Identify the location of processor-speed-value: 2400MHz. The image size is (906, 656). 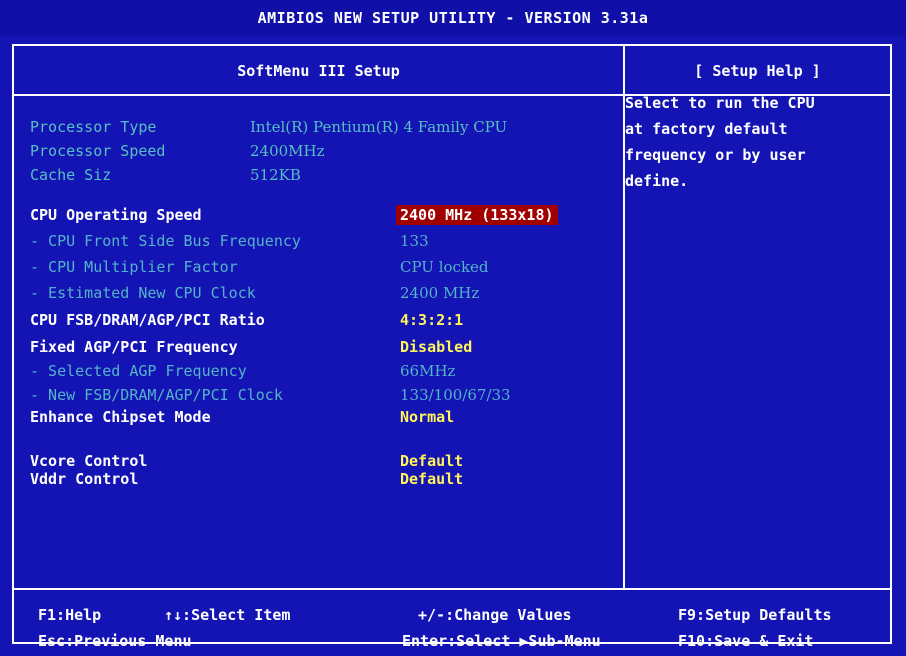
(287, 151).